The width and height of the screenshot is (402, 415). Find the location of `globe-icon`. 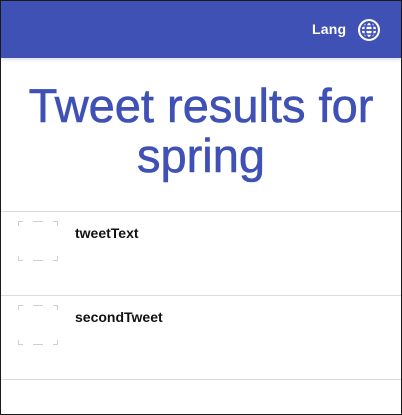

globe-icon is located at coordinates (369, 30).